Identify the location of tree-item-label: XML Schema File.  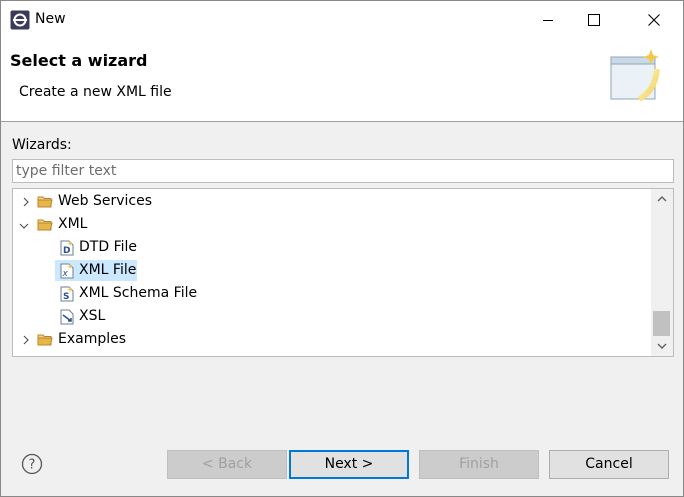
(138, 293).